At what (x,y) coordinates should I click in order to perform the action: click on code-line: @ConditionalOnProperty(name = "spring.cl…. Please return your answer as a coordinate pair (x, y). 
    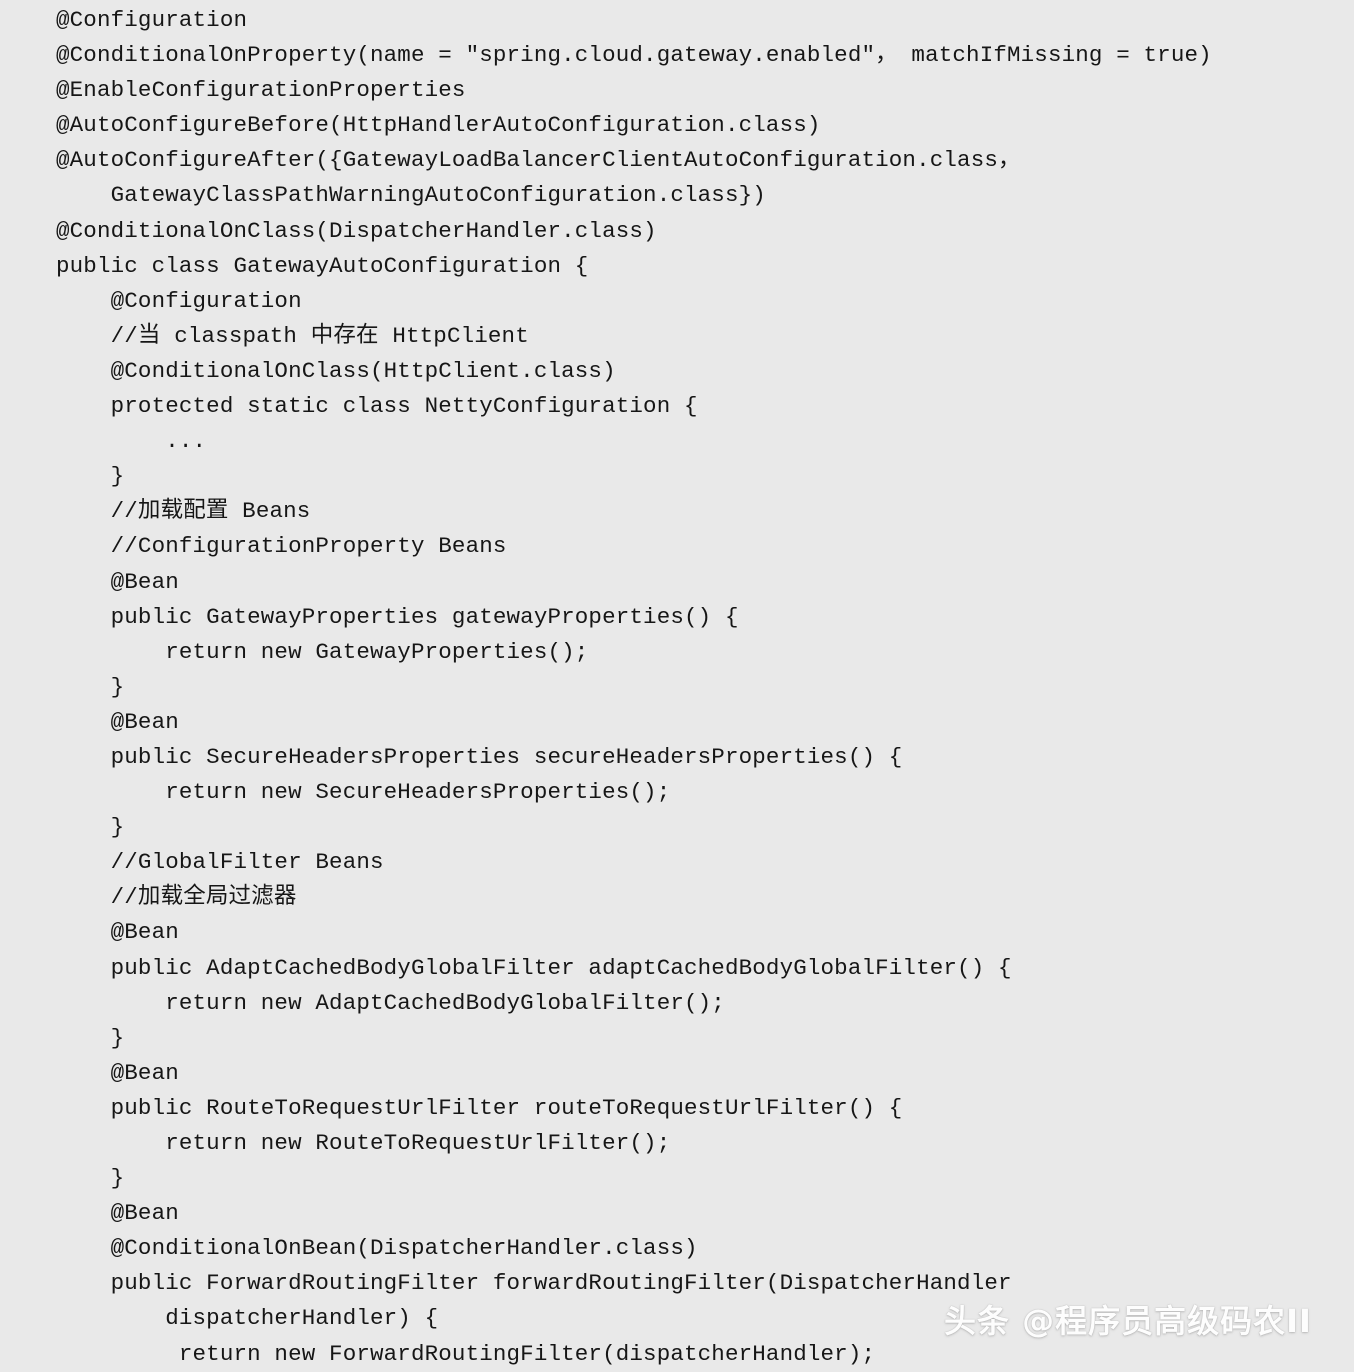
    Looking at the image, I should click on (634, 55).